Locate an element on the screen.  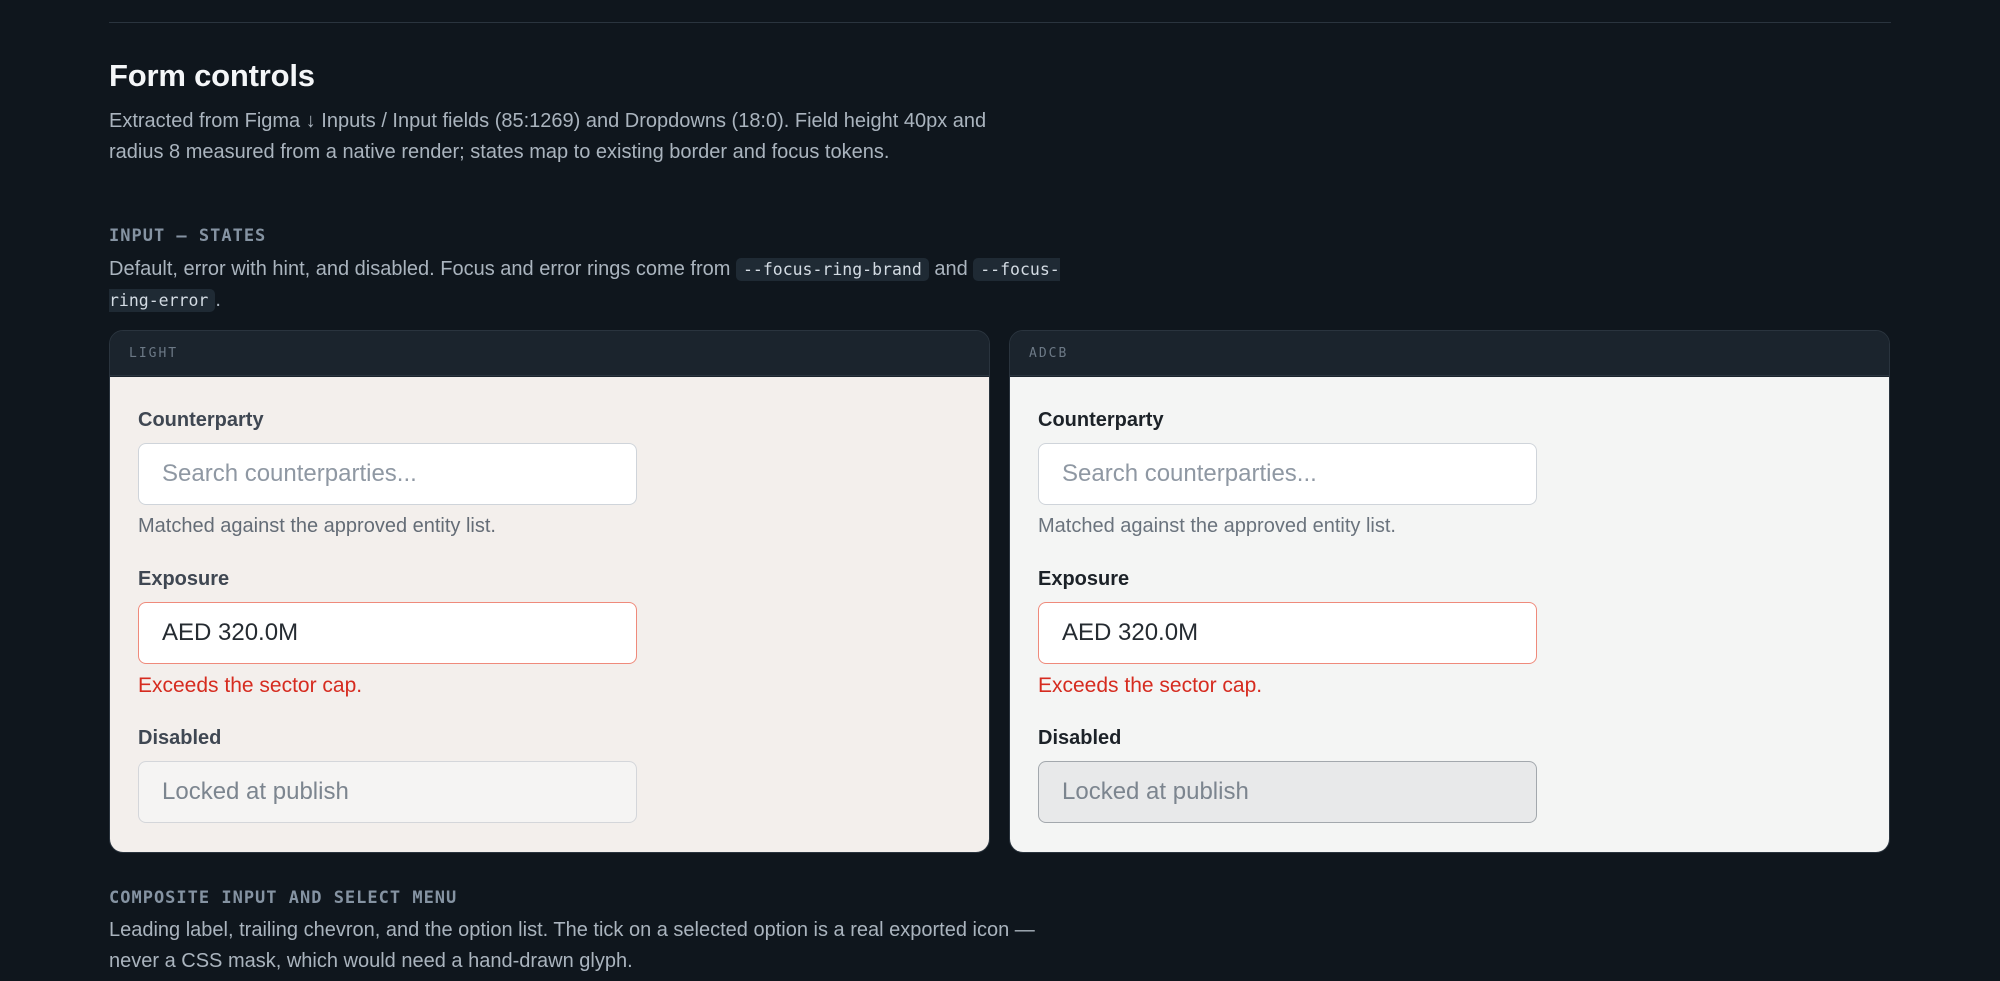
panel-theme-label: ADCB is located at coordinates (1449, 353).